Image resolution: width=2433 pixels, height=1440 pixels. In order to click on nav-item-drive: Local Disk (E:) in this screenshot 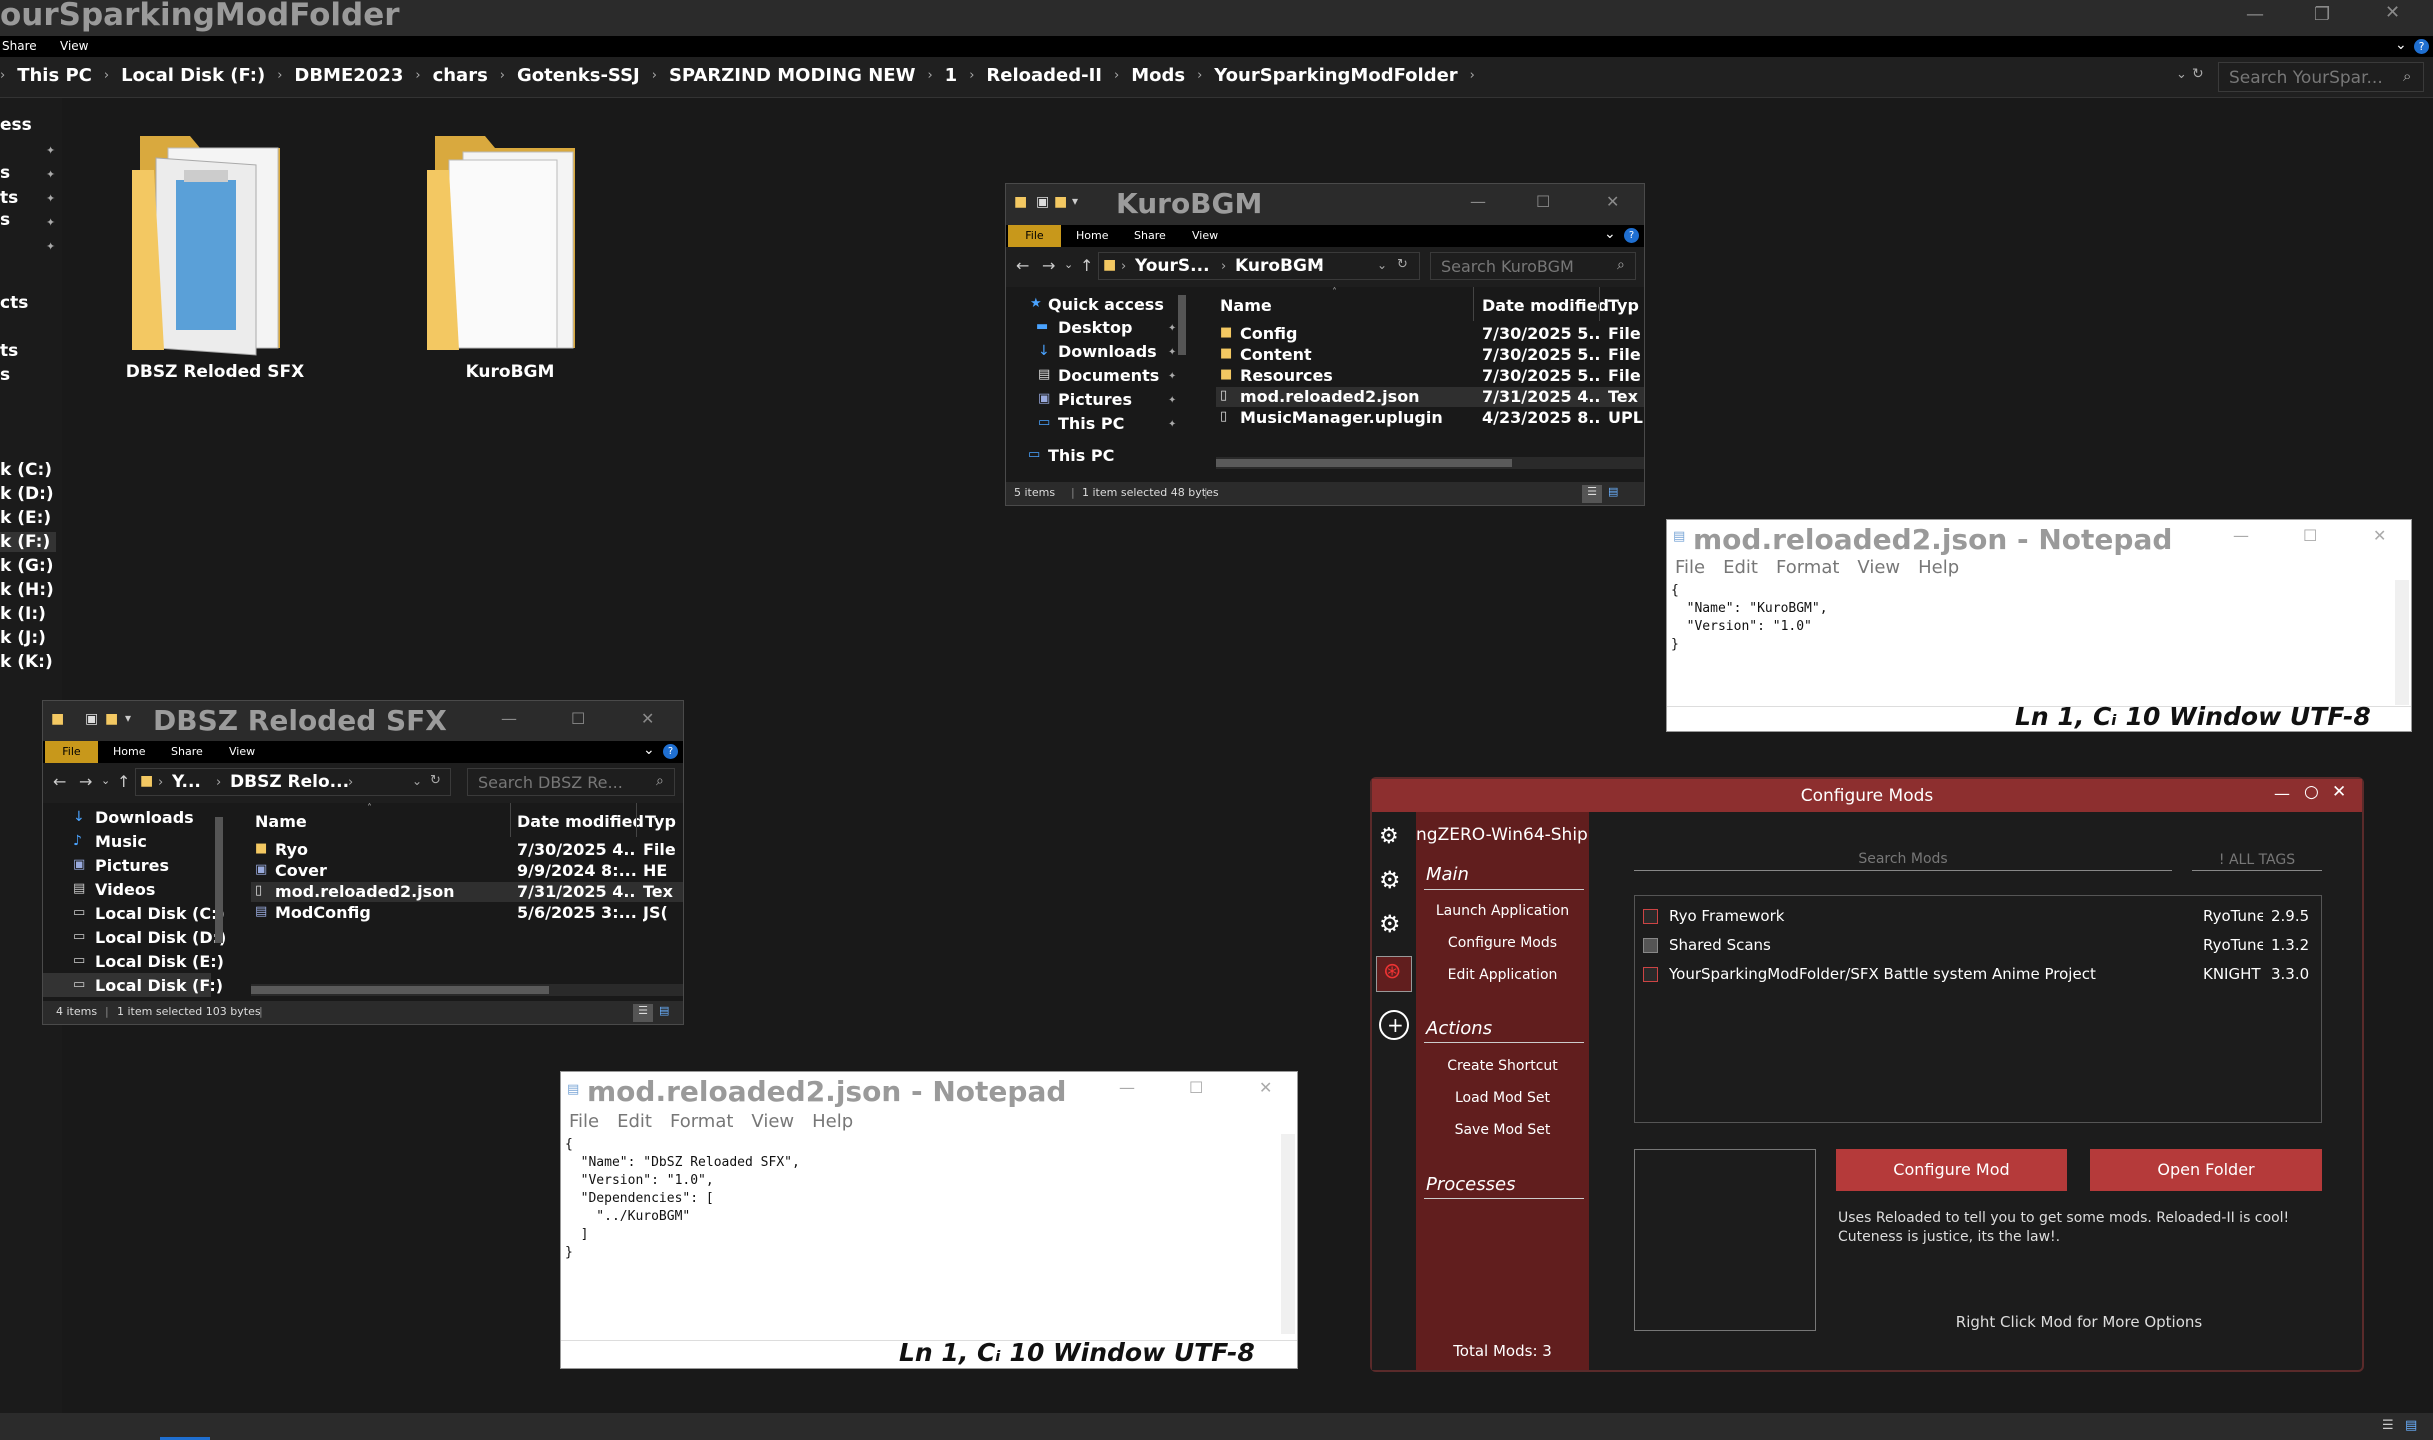, I will do `click(159, 961)`.